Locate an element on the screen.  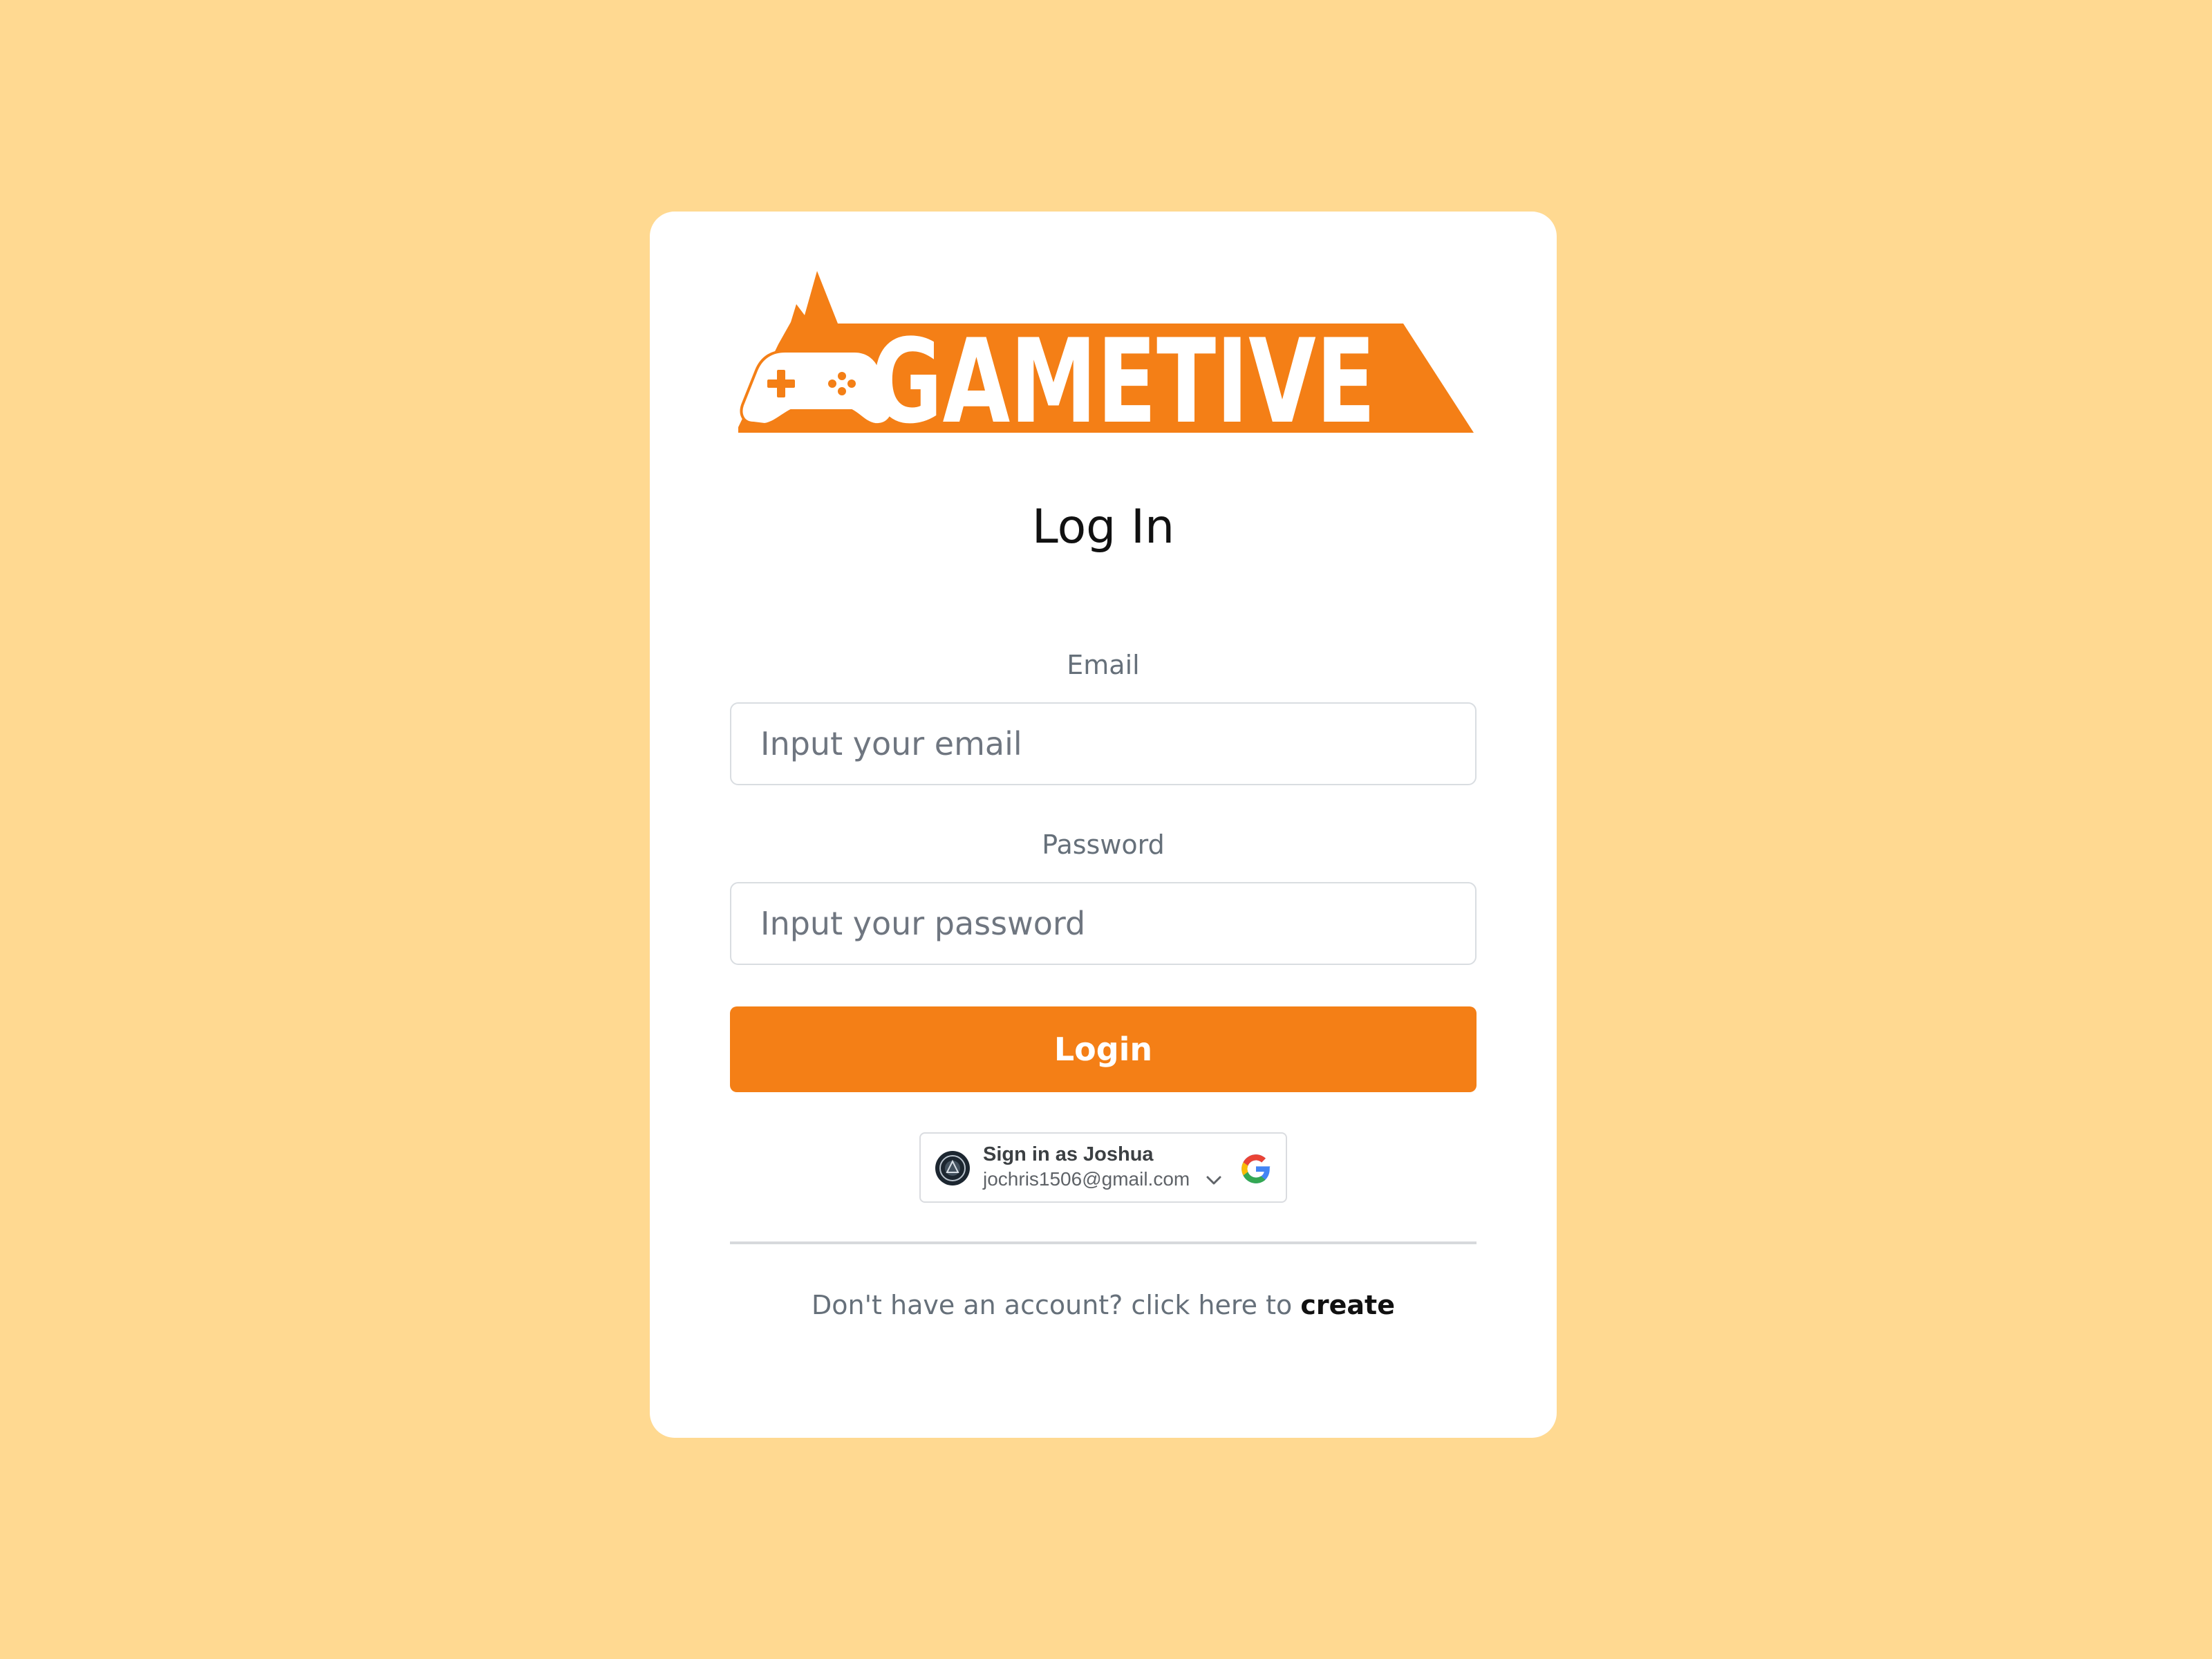
chevron-down-icon is located at coordinates (1214, 1180).